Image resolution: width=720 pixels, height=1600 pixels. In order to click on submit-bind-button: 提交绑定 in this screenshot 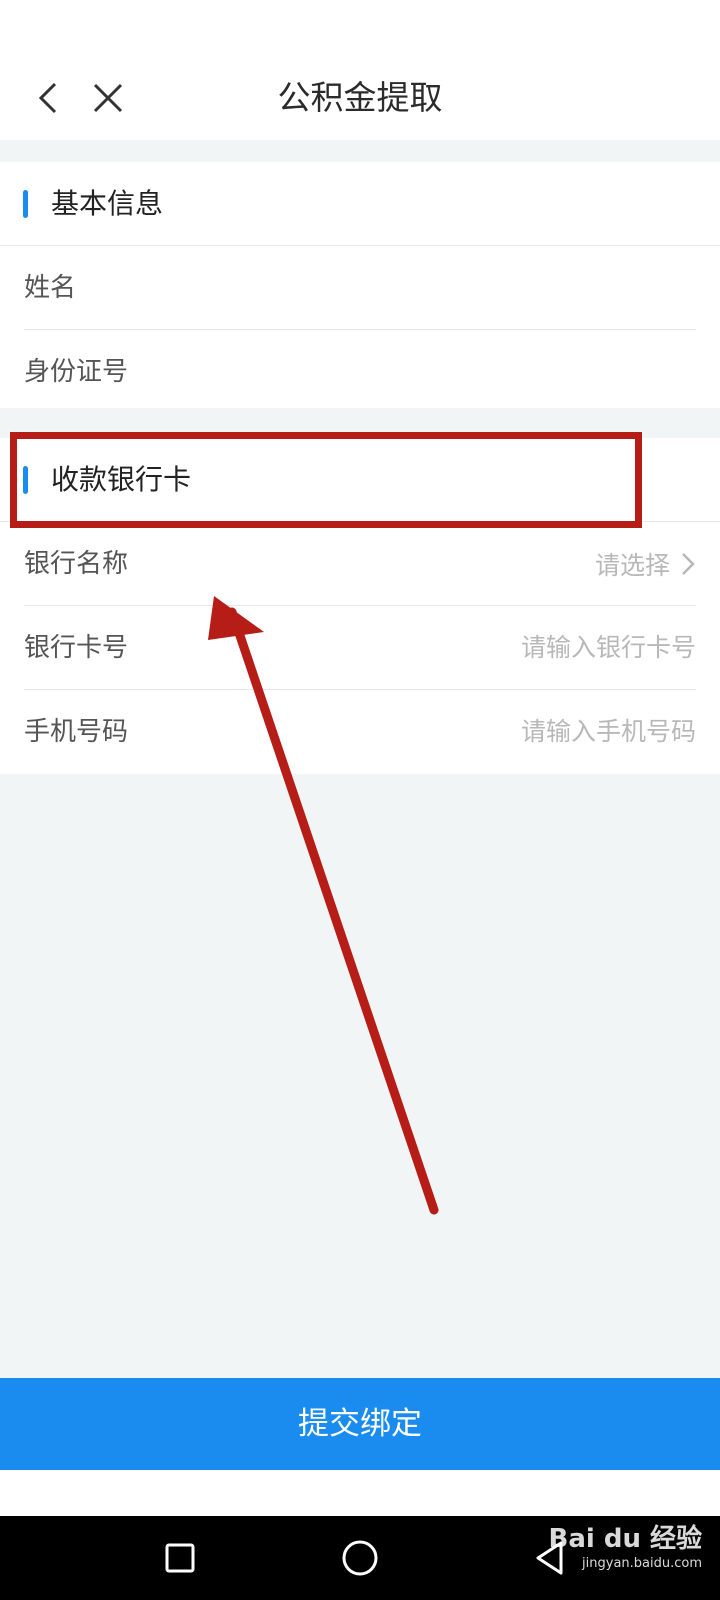, I will do `click(360, 1424)`.